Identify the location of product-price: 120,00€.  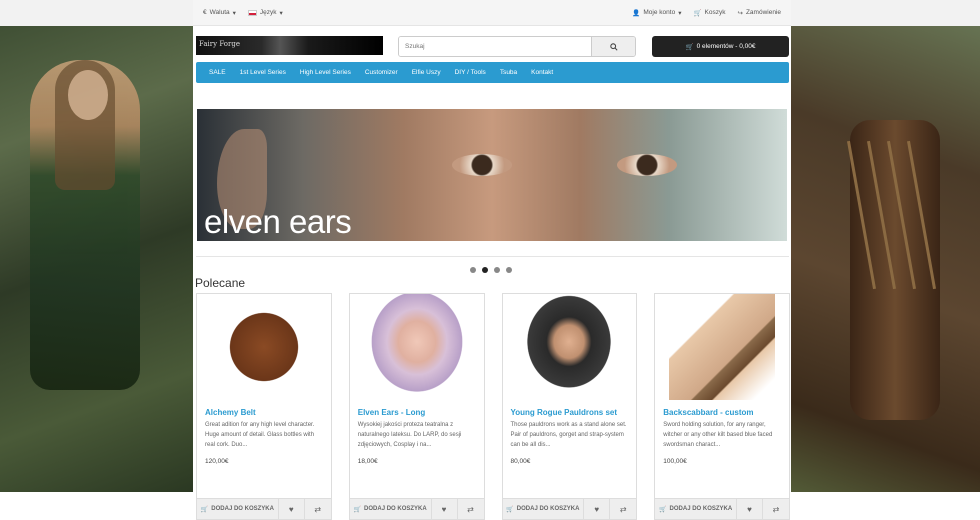
(217, 461).